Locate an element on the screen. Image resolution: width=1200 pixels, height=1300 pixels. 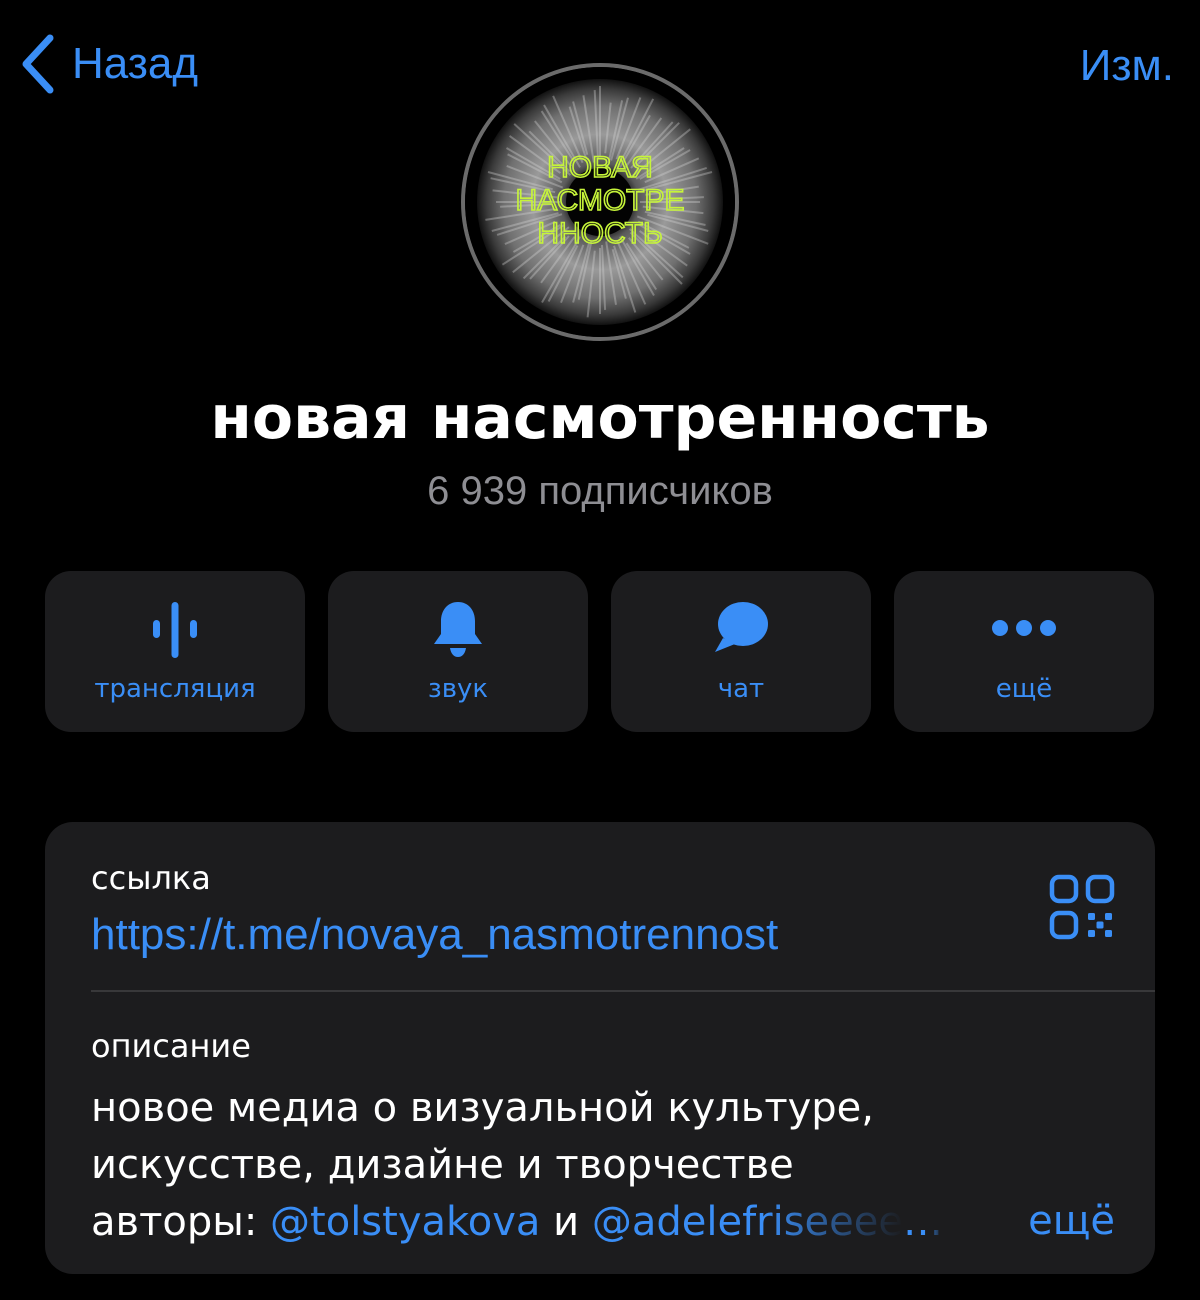
eye-logo-image: НОВАЯ НАСМОТРЕ ННОСТЬ is located at coordinates (600, 202).